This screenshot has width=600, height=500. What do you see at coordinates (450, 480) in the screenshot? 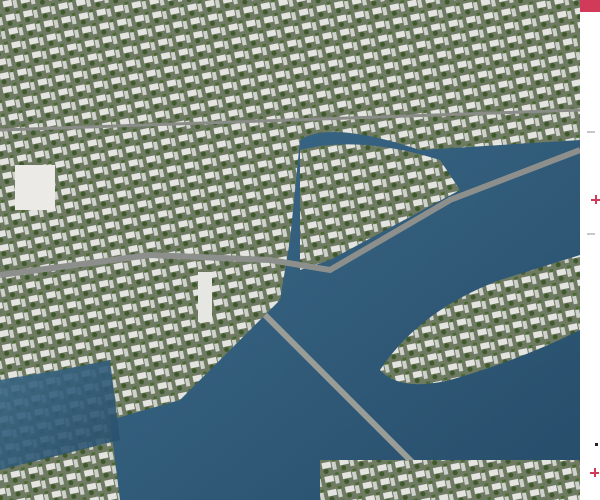
I see `bottom-bank` at bounding box center [450, 480].